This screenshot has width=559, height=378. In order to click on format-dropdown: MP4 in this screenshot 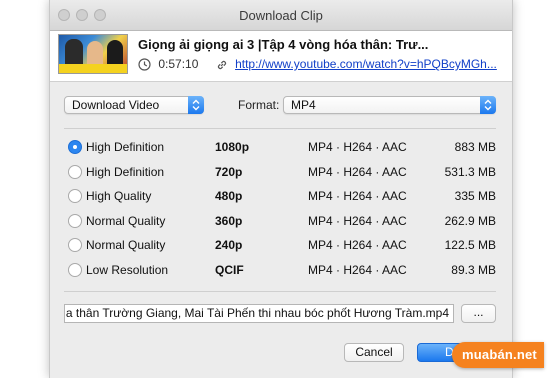, I will do `click(389, 105)`.